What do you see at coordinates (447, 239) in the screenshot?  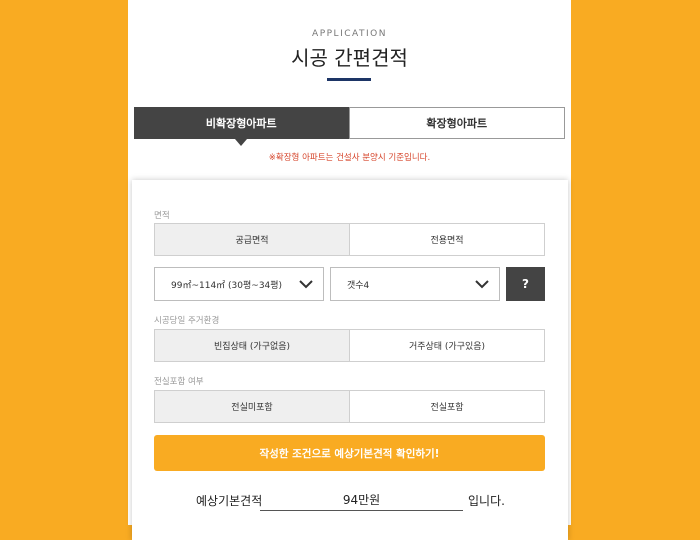 I see `area-option-exclusive: 전용면적` at bounding box center [447, 239].